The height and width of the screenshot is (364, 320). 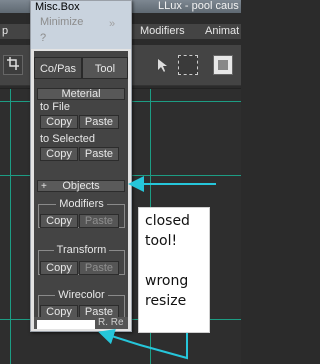 What do you see at coordinates (59, 268) in the screenshot?
I see `transform-copy-button: Copy` at bounding box center [59, 268].